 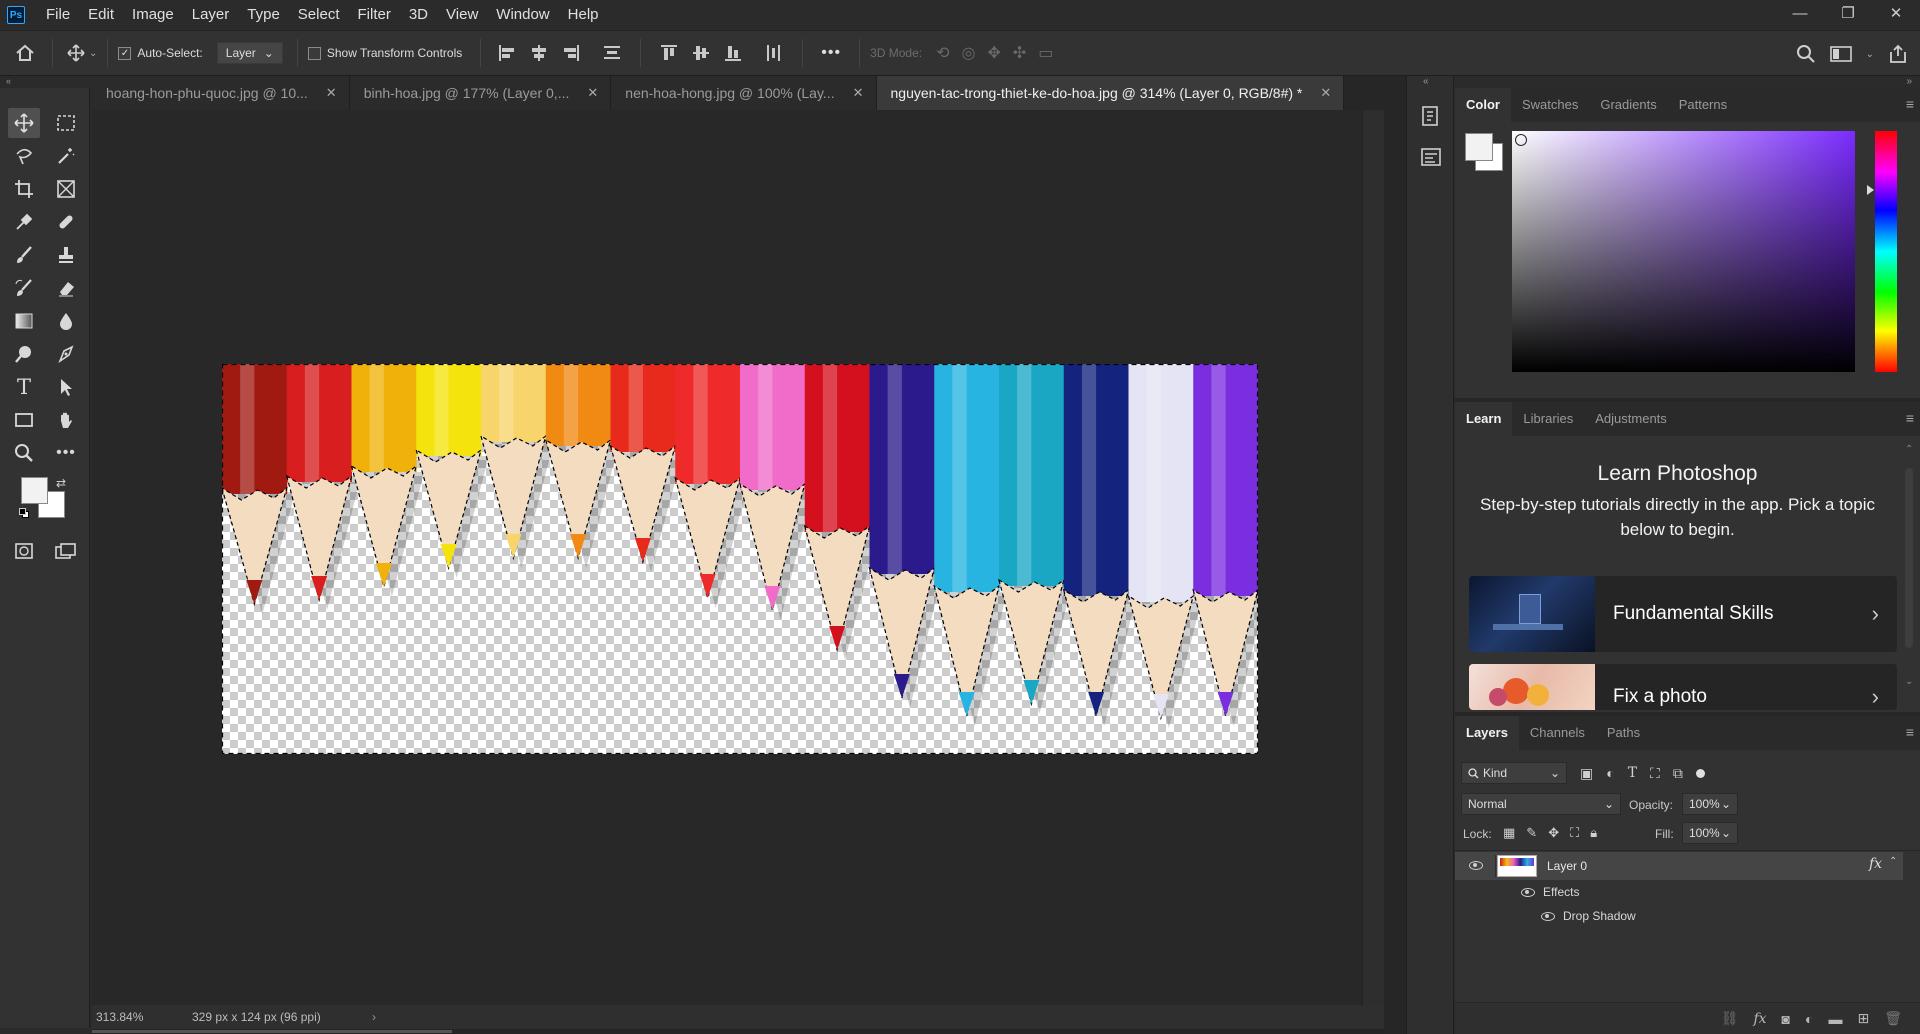 I want to click on align-center-h-icon, so click(x=539, y=53).